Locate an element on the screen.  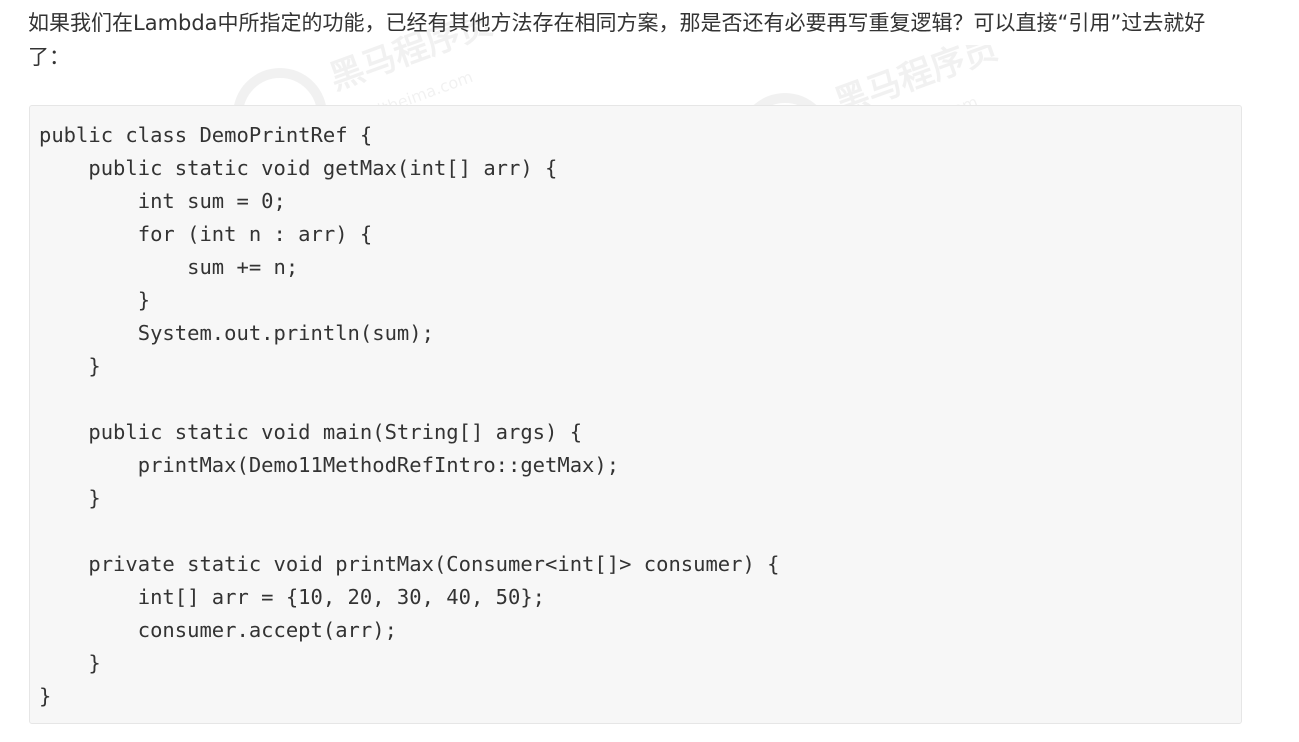
code-line: for (int n : arr) { is located at coordinates (206, 234).